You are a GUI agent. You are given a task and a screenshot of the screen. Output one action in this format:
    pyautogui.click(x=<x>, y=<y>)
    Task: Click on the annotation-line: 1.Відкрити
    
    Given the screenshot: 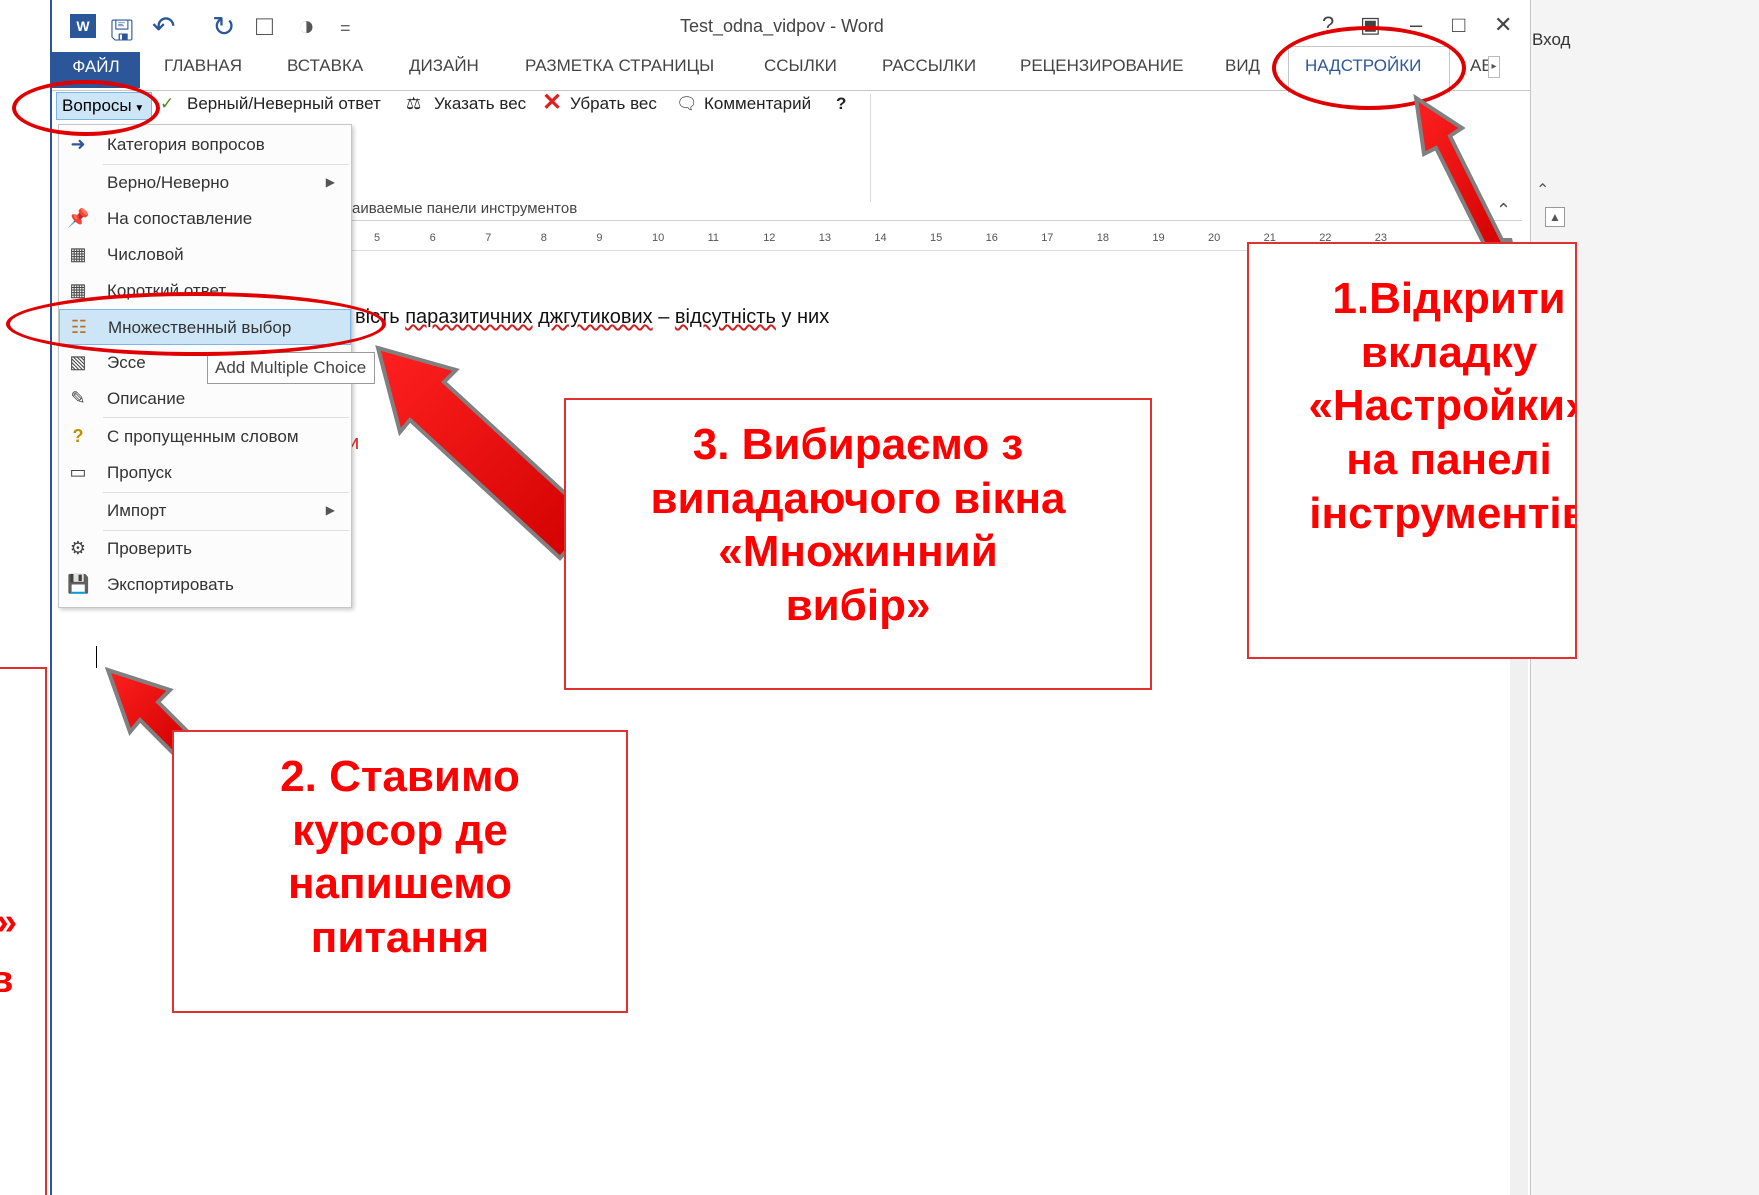 What is the action you would take?
    pyautogui.click(x=1449, y=298)
    